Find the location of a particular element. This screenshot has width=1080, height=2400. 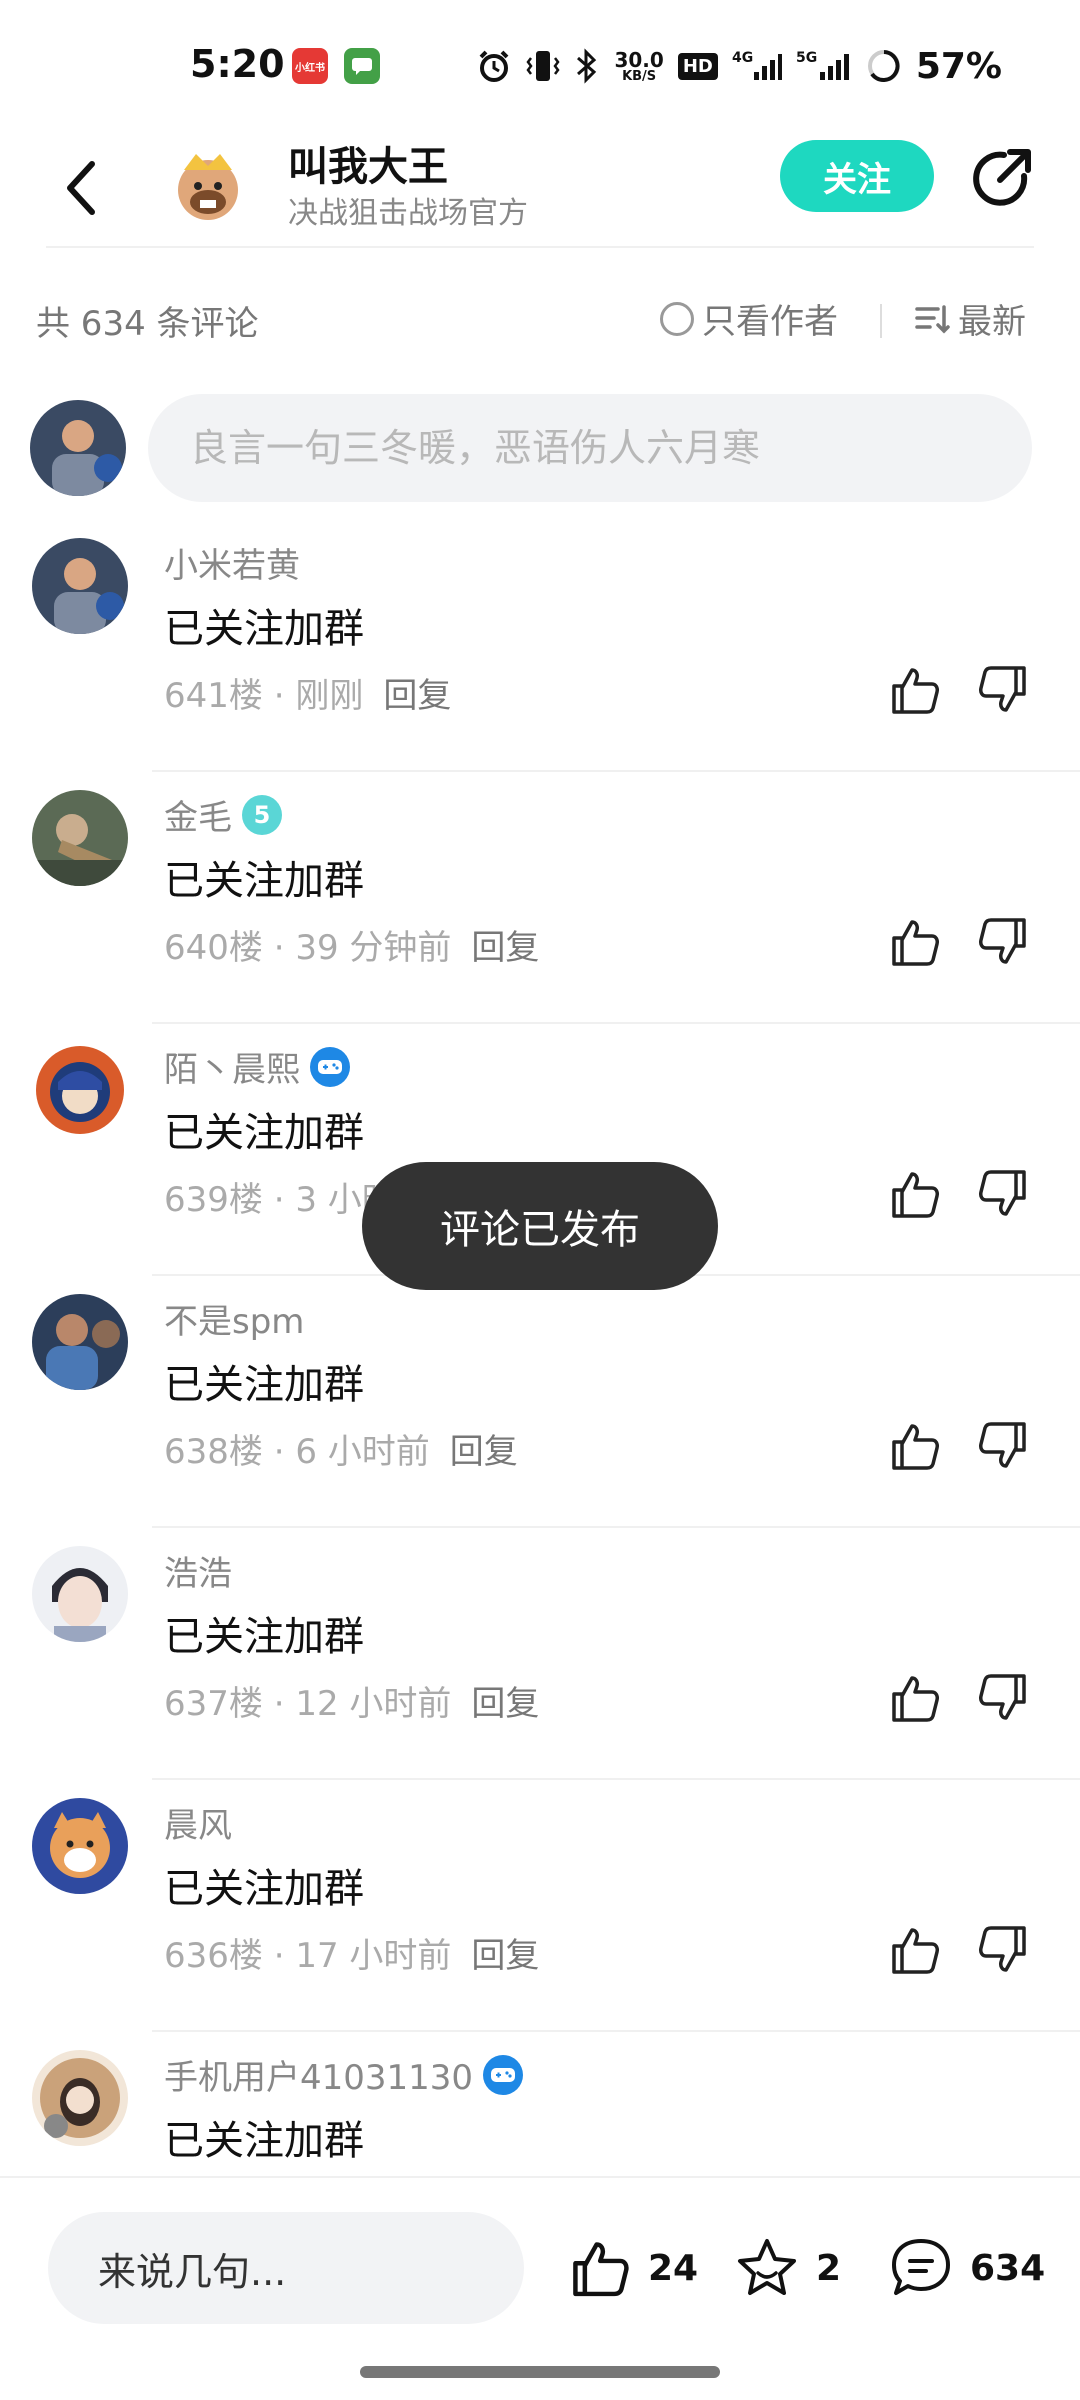

author-avatar is located at coordinates (208, 186).